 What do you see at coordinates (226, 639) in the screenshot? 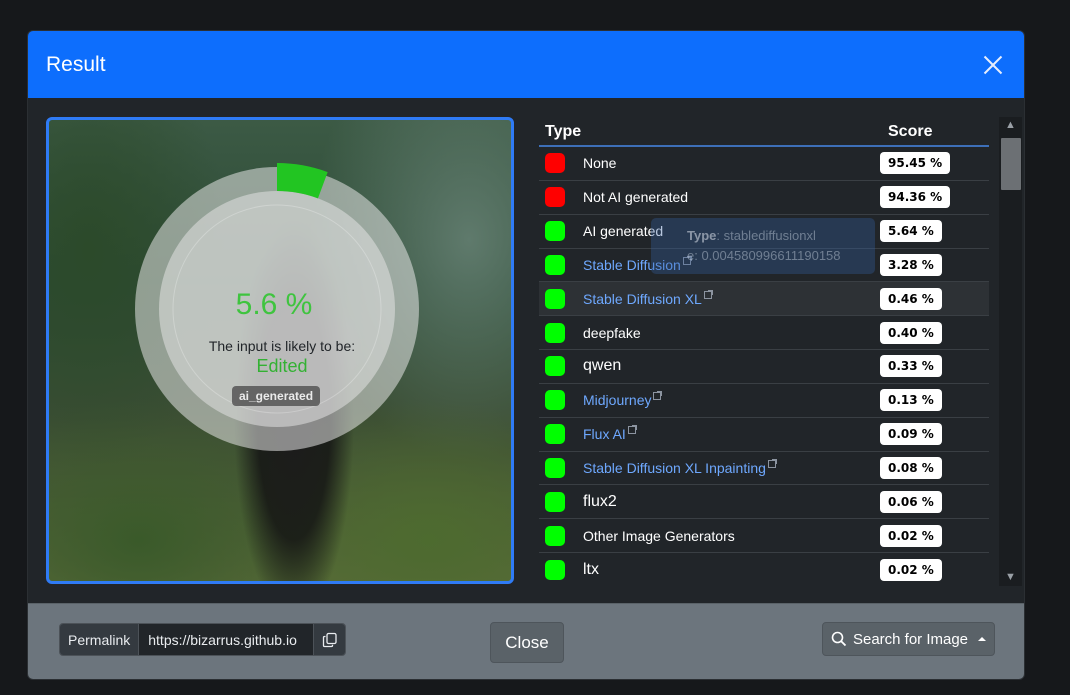
I see `permalink-input: https://bizarrus.github.io` at bounding box center [226, 639].